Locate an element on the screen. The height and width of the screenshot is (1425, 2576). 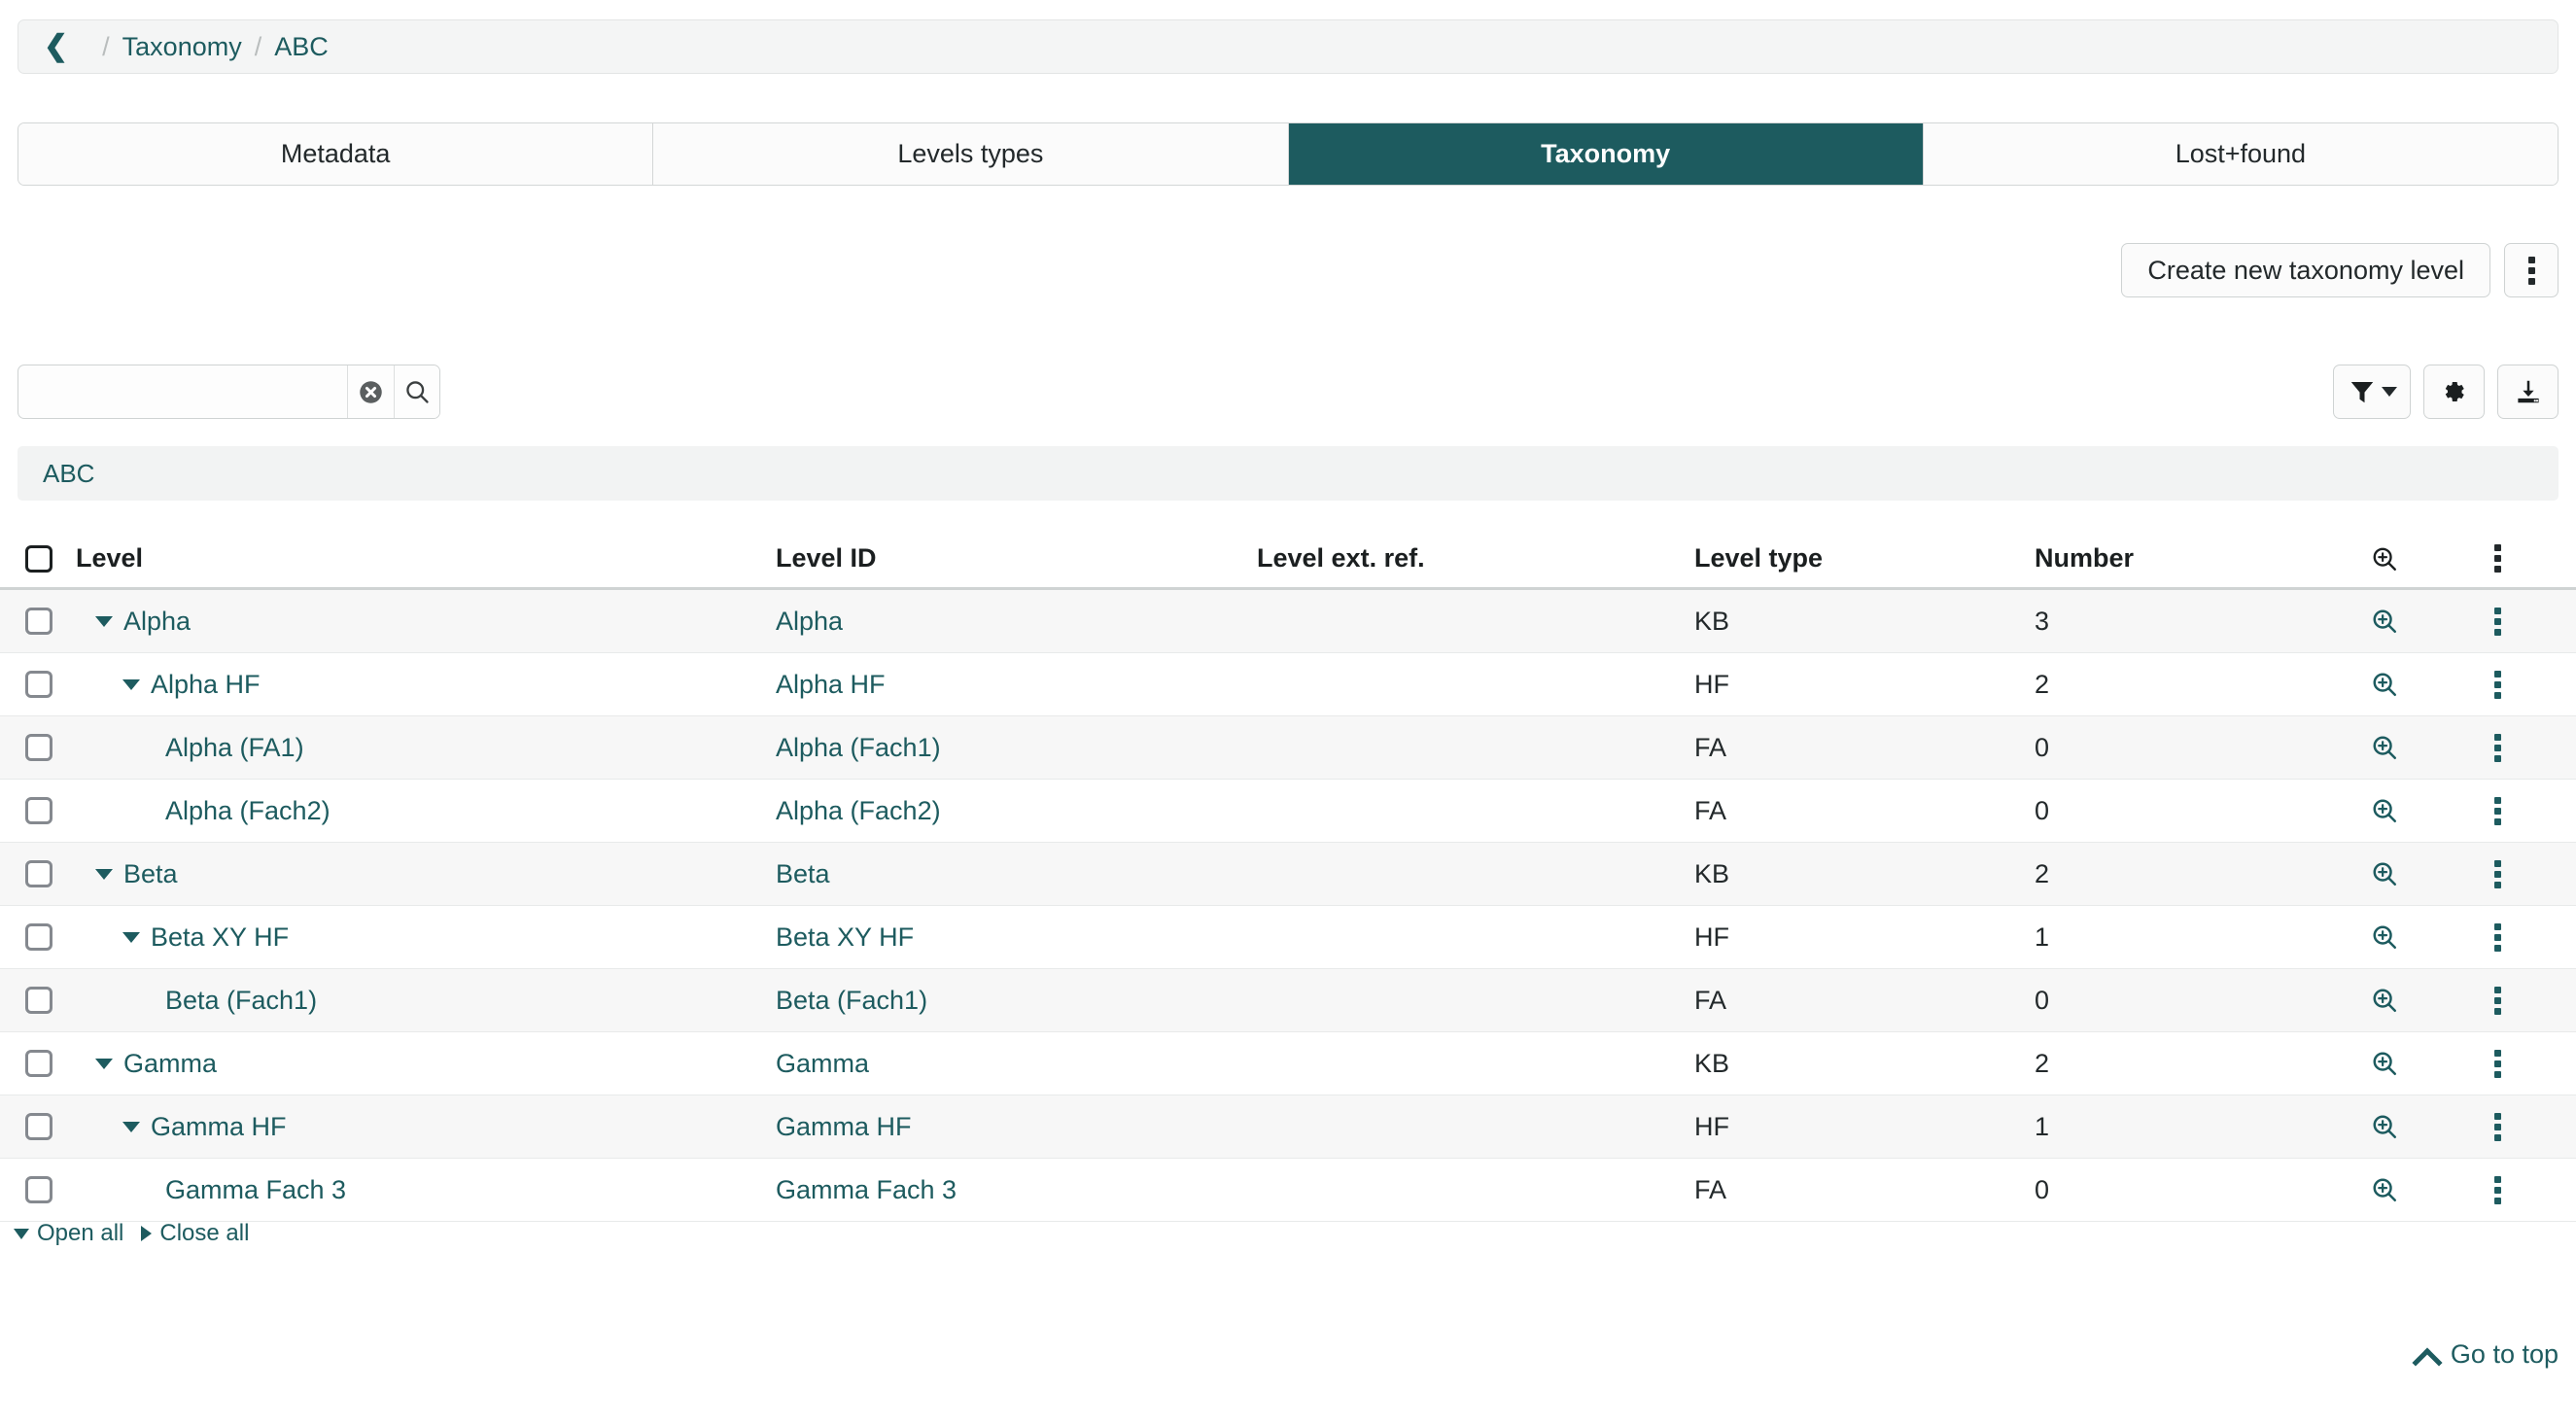
open-all-button: Open all is located at coordinates (68, 1233).